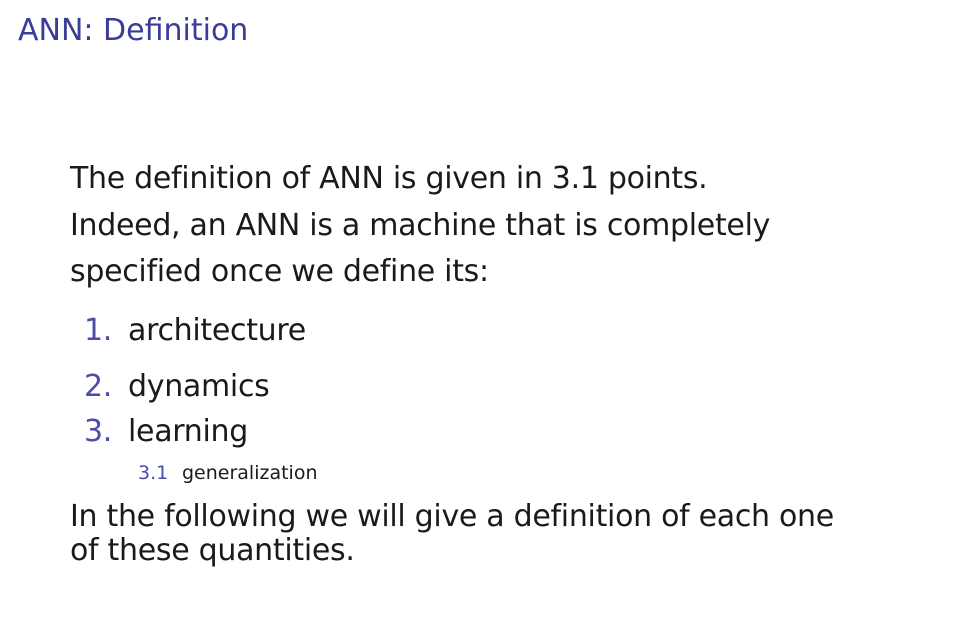  I want to click on closing-line-2: of these quantities., so click(212, 550).